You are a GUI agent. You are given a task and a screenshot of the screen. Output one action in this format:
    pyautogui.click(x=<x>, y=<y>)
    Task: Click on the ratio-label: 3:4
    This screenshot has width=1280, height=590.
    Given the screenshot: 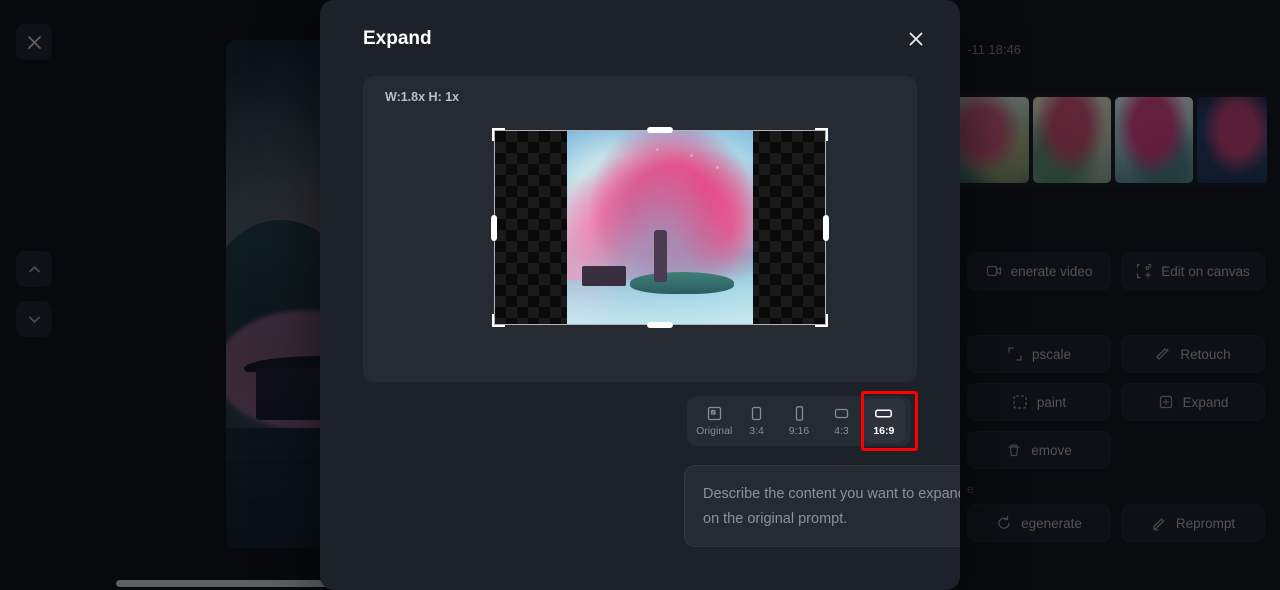 What is the action you would take?
    pyautogui.click(x=756, y=431)
    